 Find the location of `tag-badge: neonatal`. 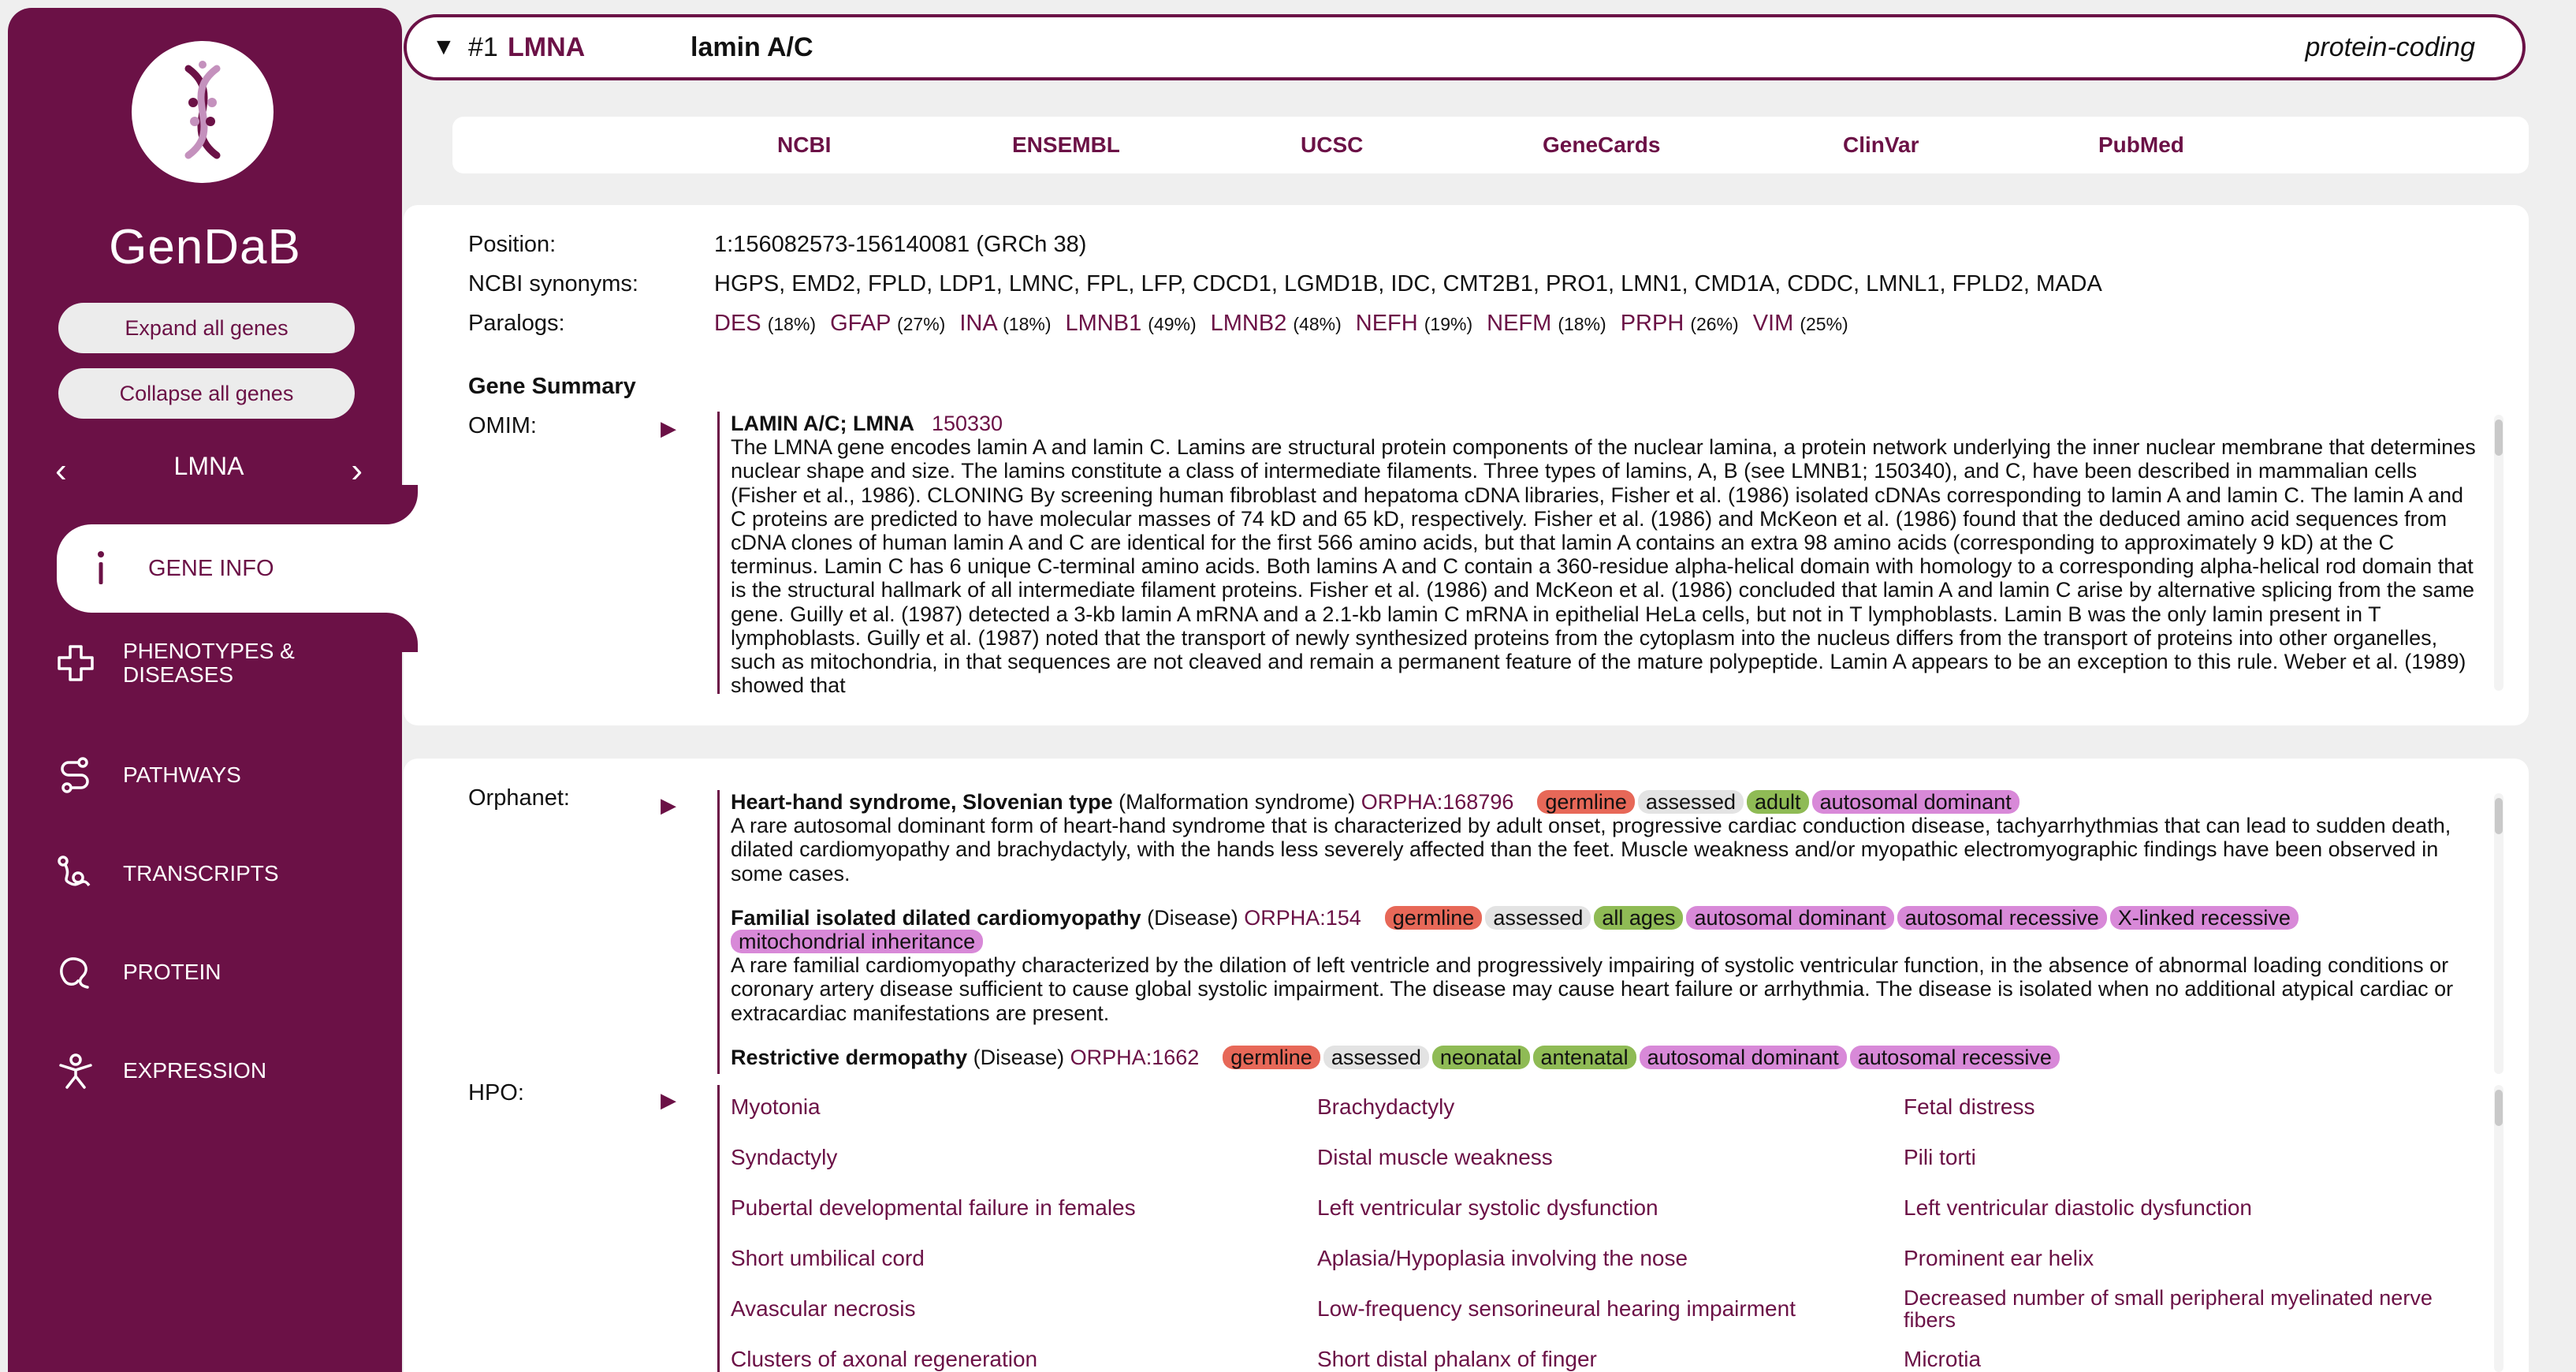

tag-badge: neonatal is located at coordinates (1480, 1057).